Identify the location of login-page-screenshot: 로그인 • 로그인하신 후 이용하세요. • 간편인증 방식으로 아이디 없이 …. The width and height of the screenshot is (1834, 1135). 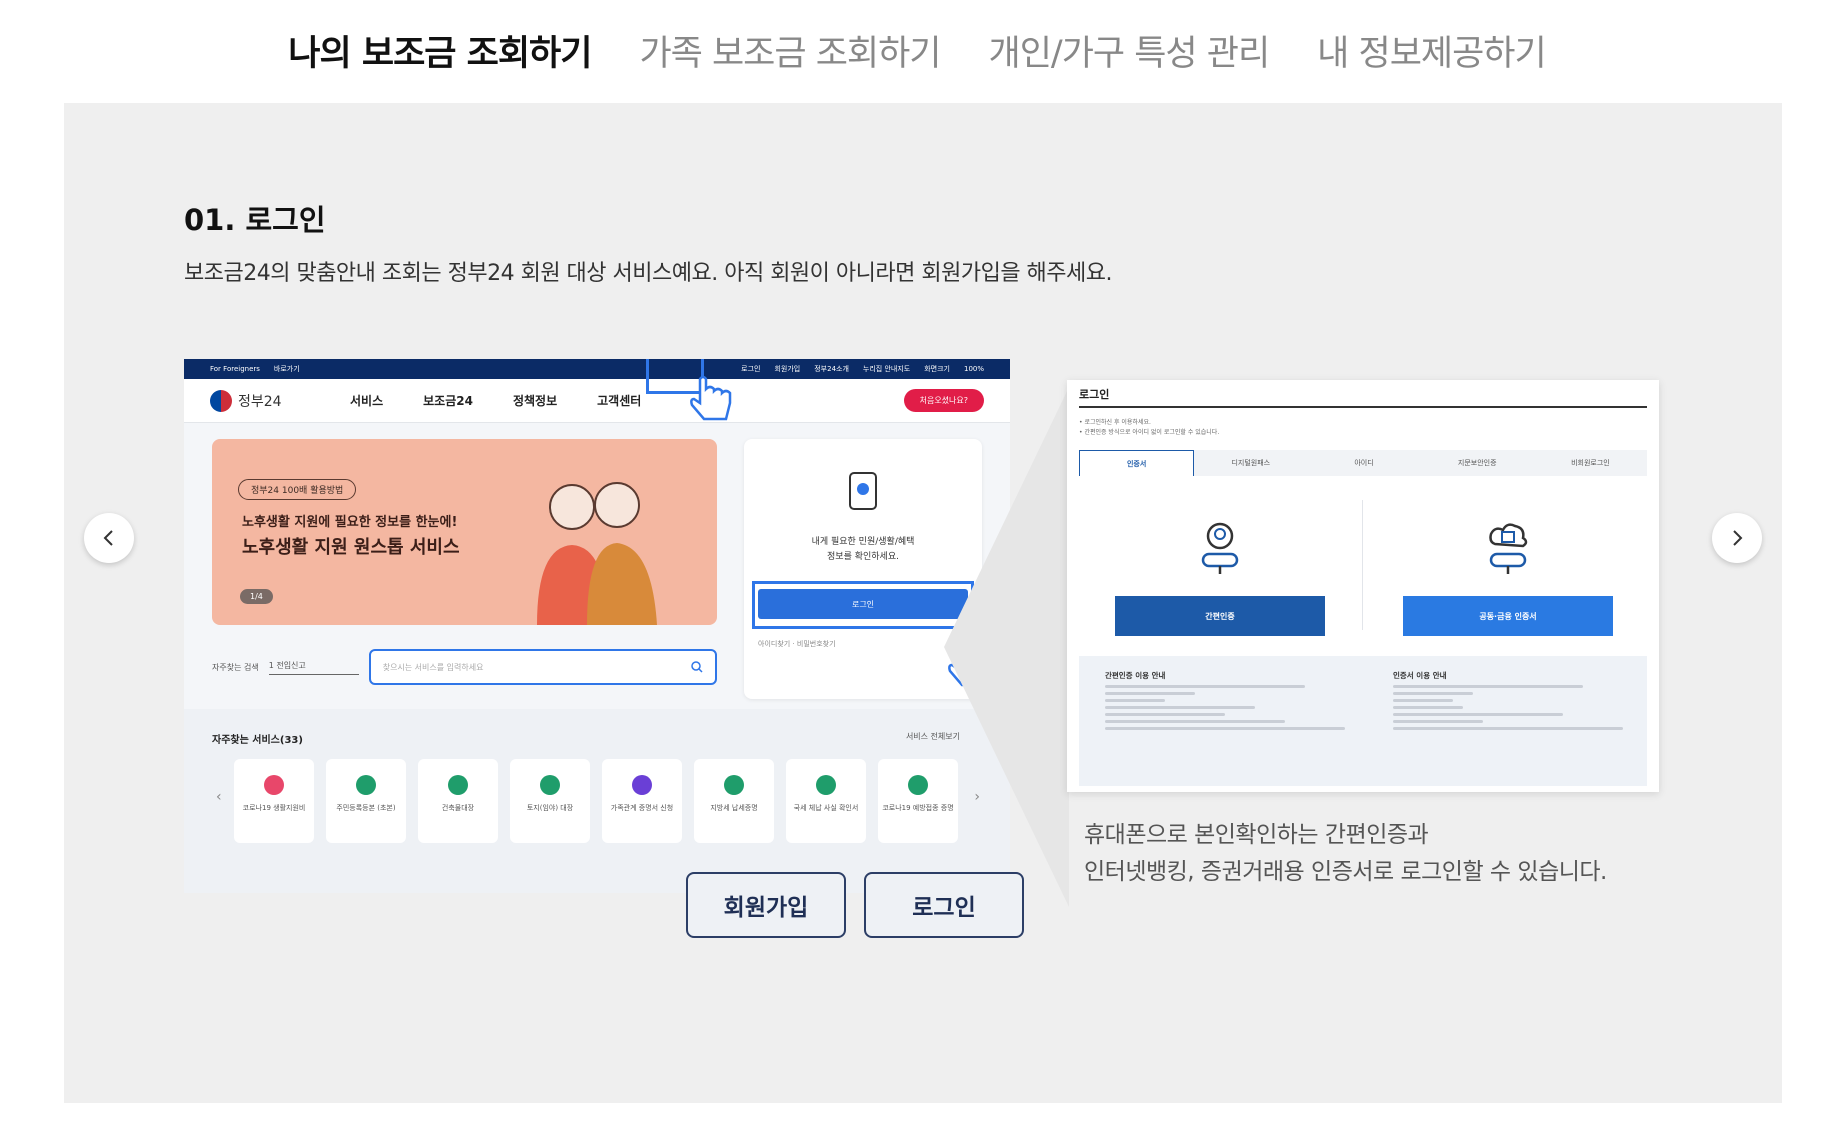
(1363, 586).